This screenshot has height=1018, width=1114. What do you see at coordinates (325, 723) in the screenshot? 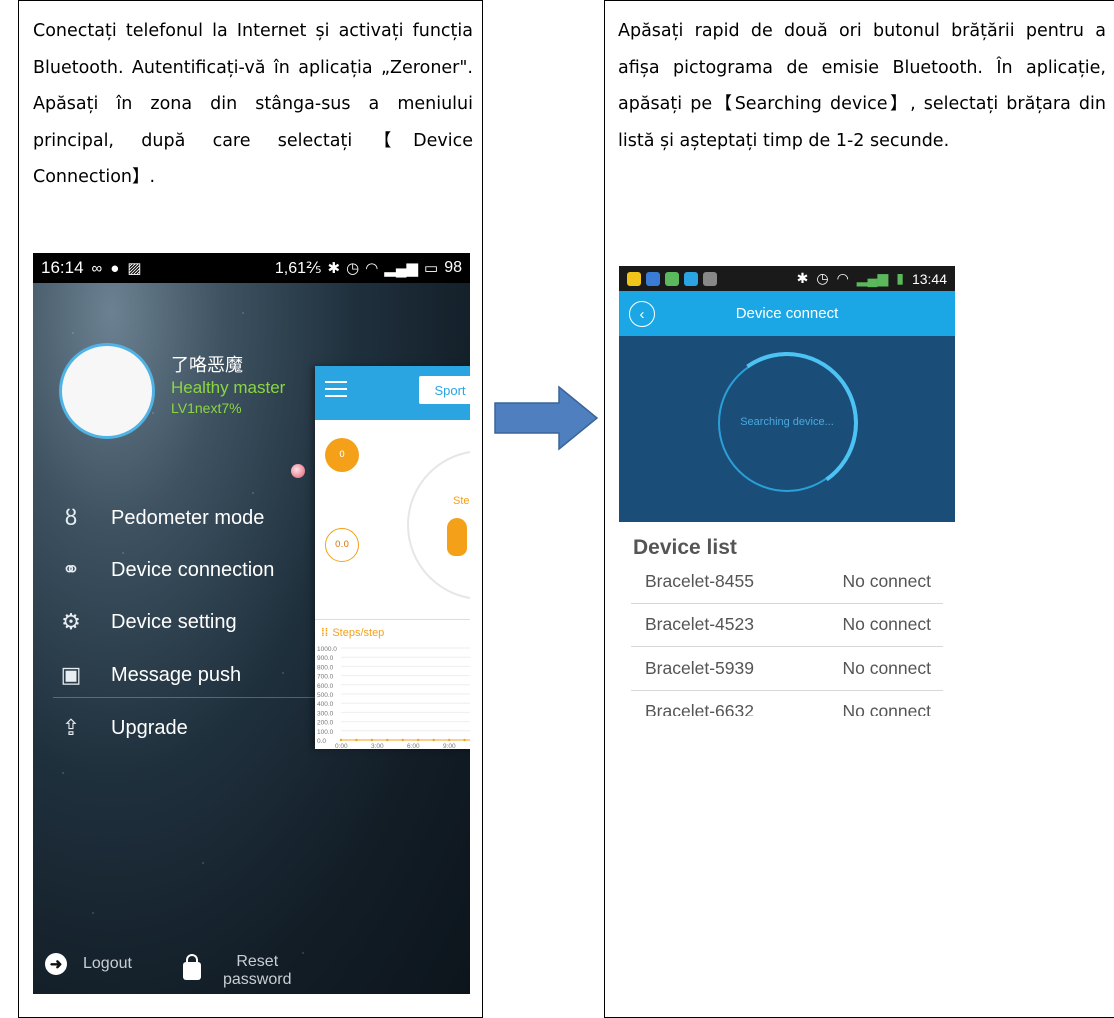
I see `chart-y-tick: 200.0` at bounding box center [325, 723].